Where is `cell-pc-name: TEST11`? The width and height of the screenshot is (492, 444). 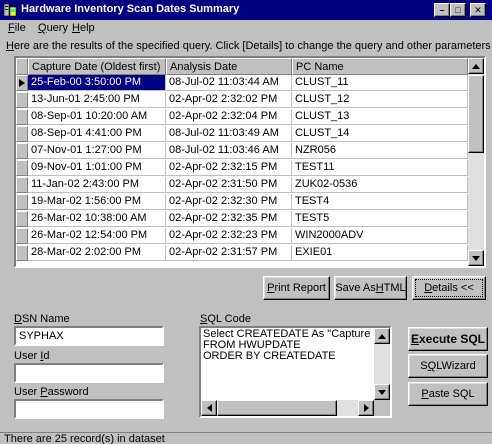
cell-pc-name: TEST11 is located at coordinates (380, 168).